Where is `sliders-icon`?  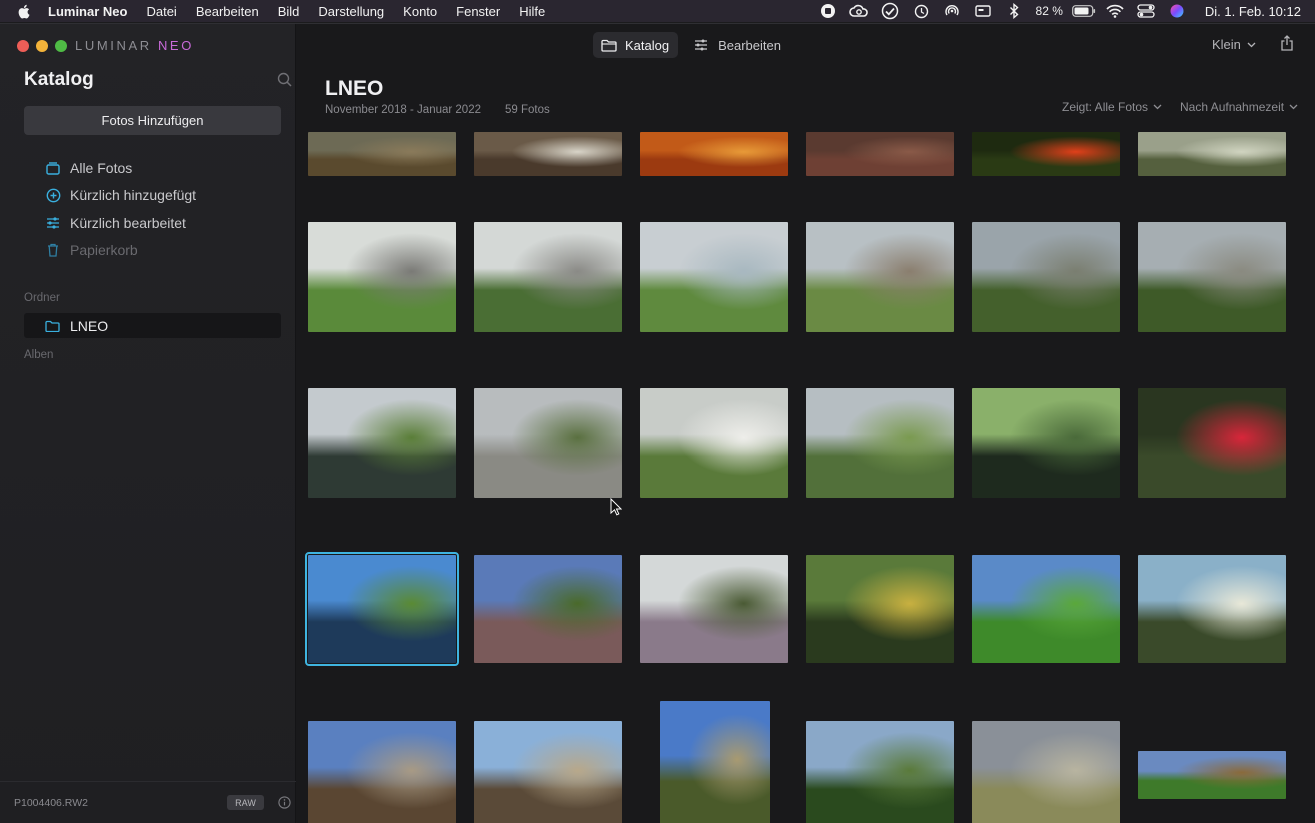
sliders-icon is located at coordinates (702, 45).